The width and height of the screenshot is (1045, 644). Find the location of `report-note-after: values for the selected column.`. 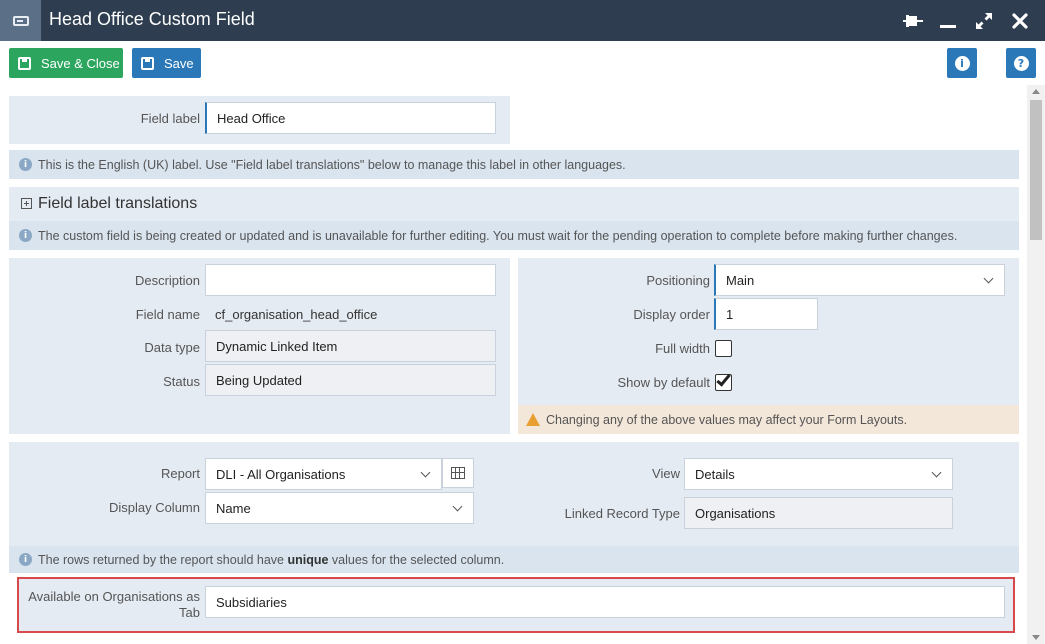

report-note-after: values for the selected column. is located at coordinates (416, 559).